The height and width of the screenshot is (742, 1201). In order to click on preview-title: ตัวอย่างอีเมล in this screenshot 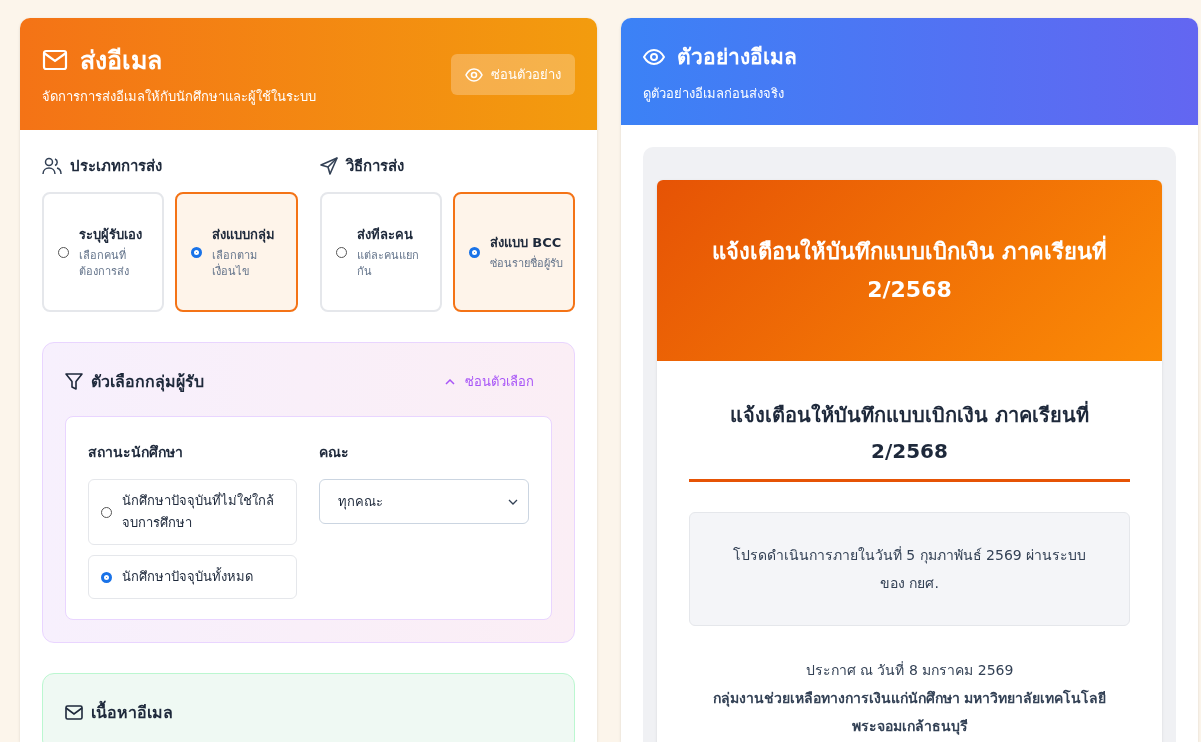, I will do `click(737, 57)`.